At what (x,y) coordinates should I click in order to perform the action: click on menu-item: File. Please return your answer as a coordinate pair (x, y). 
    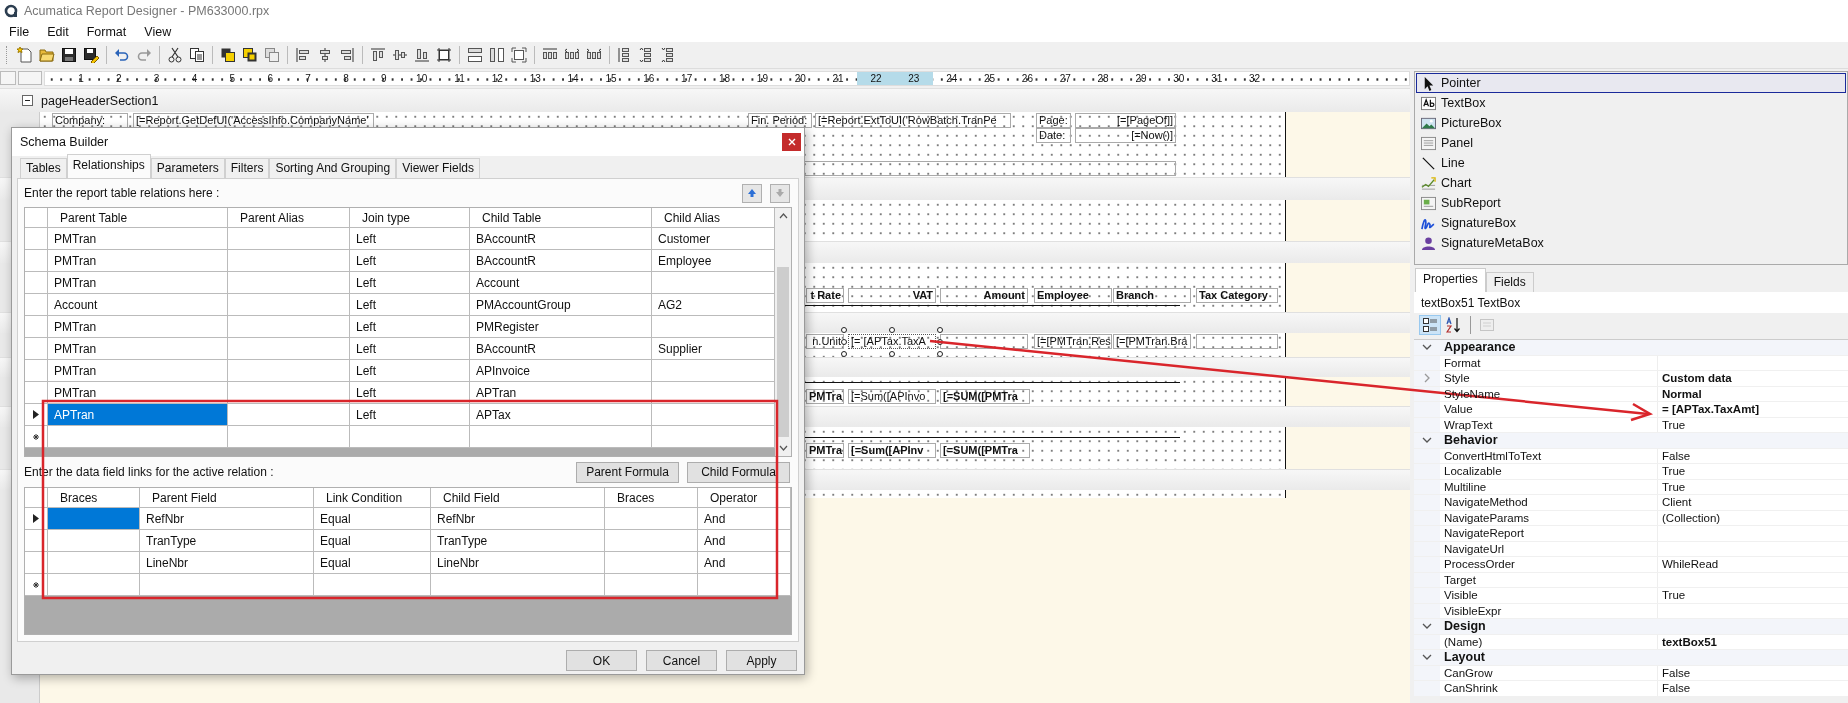
    Looking at the image, I should click on (19, 32).